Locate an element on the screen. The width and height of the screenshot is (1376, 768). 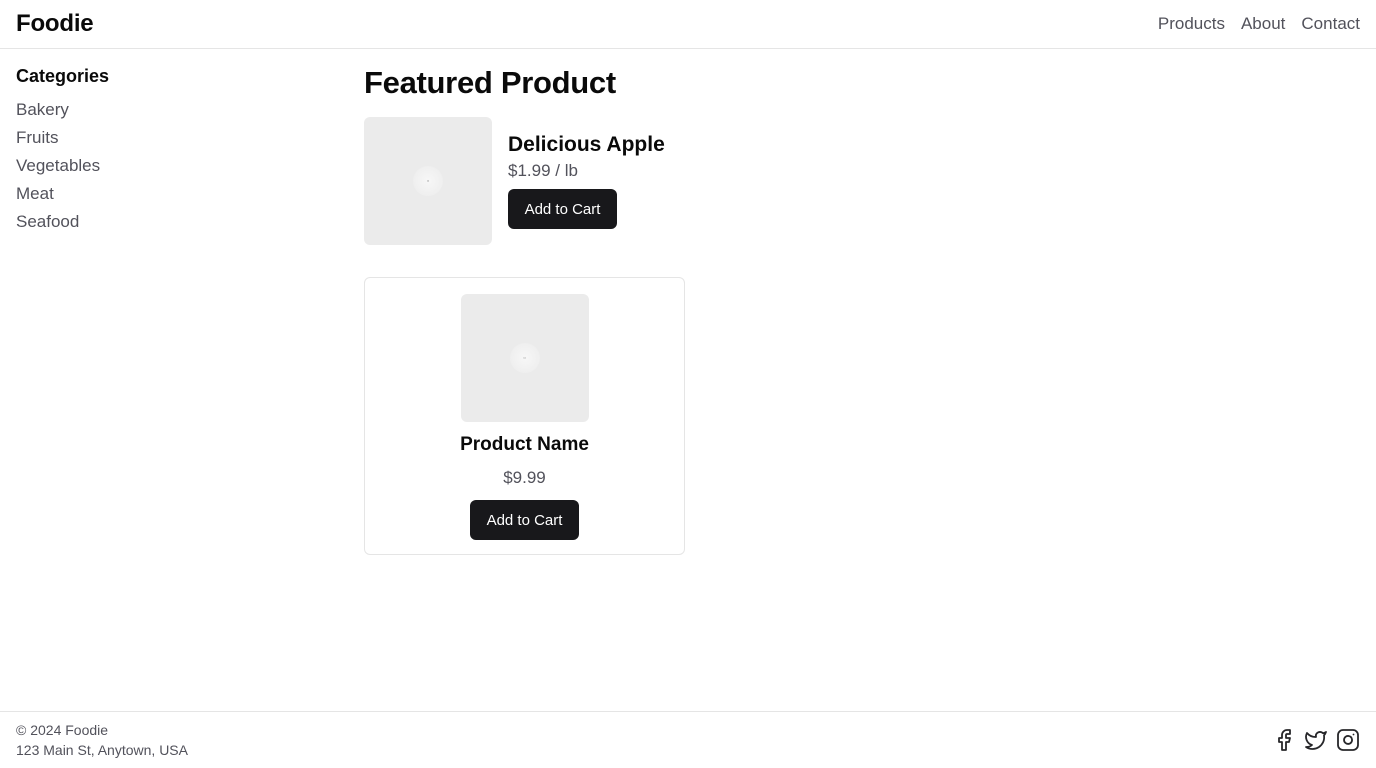
twitter-icon is located at coordinates (1316, 740).